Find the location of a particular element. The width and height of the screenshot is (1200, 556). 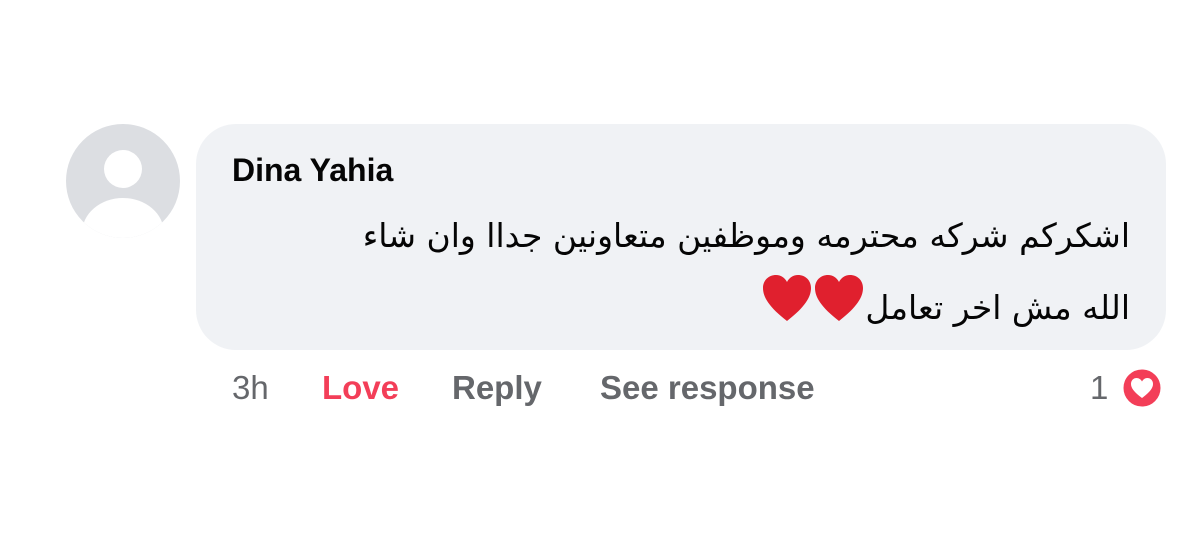

reply-button: Reply is located at coordinates (497, 388).